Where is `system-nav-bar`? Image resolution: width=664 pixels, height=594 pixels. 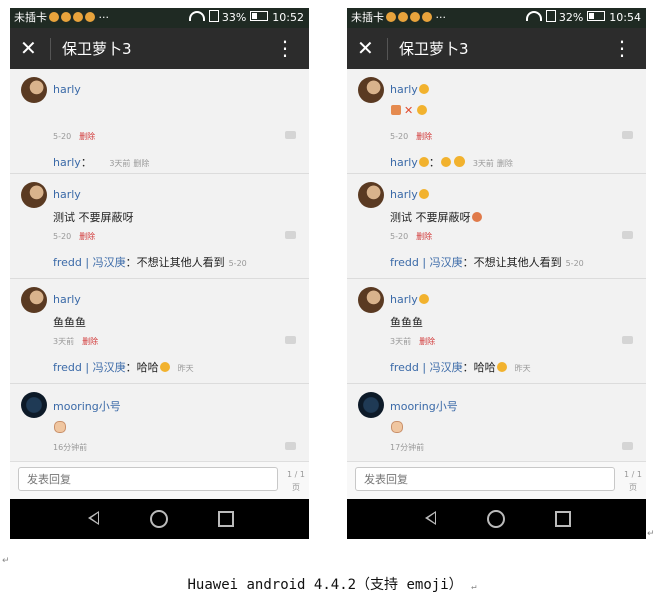 system-nav-bar is located at coordinates (496, 519).